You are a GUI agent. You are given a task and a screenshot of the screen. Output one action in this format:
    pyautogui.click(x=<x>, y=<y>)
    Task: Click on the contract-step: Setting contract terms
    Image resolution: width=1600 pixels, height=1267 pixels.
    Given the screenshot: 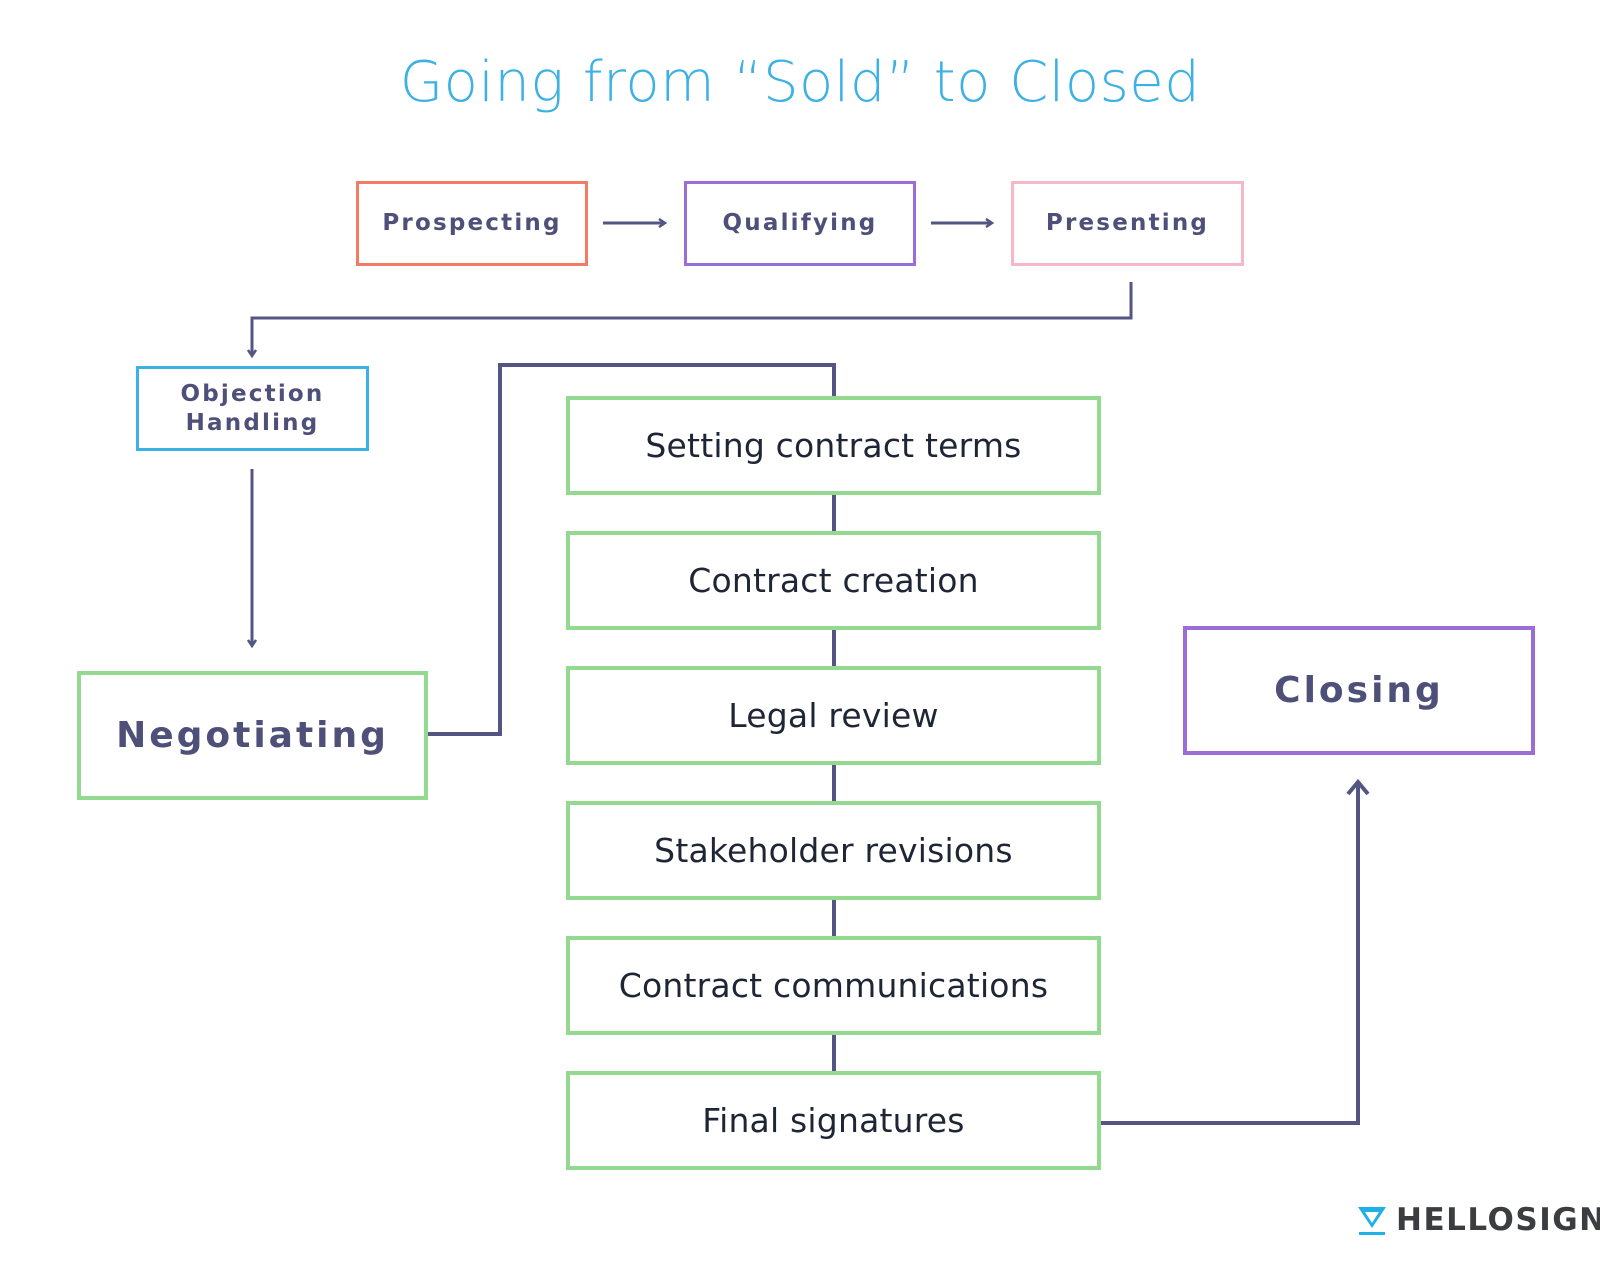 What is the action you would take?
    pyautogui.click(x=833, y=445)
    